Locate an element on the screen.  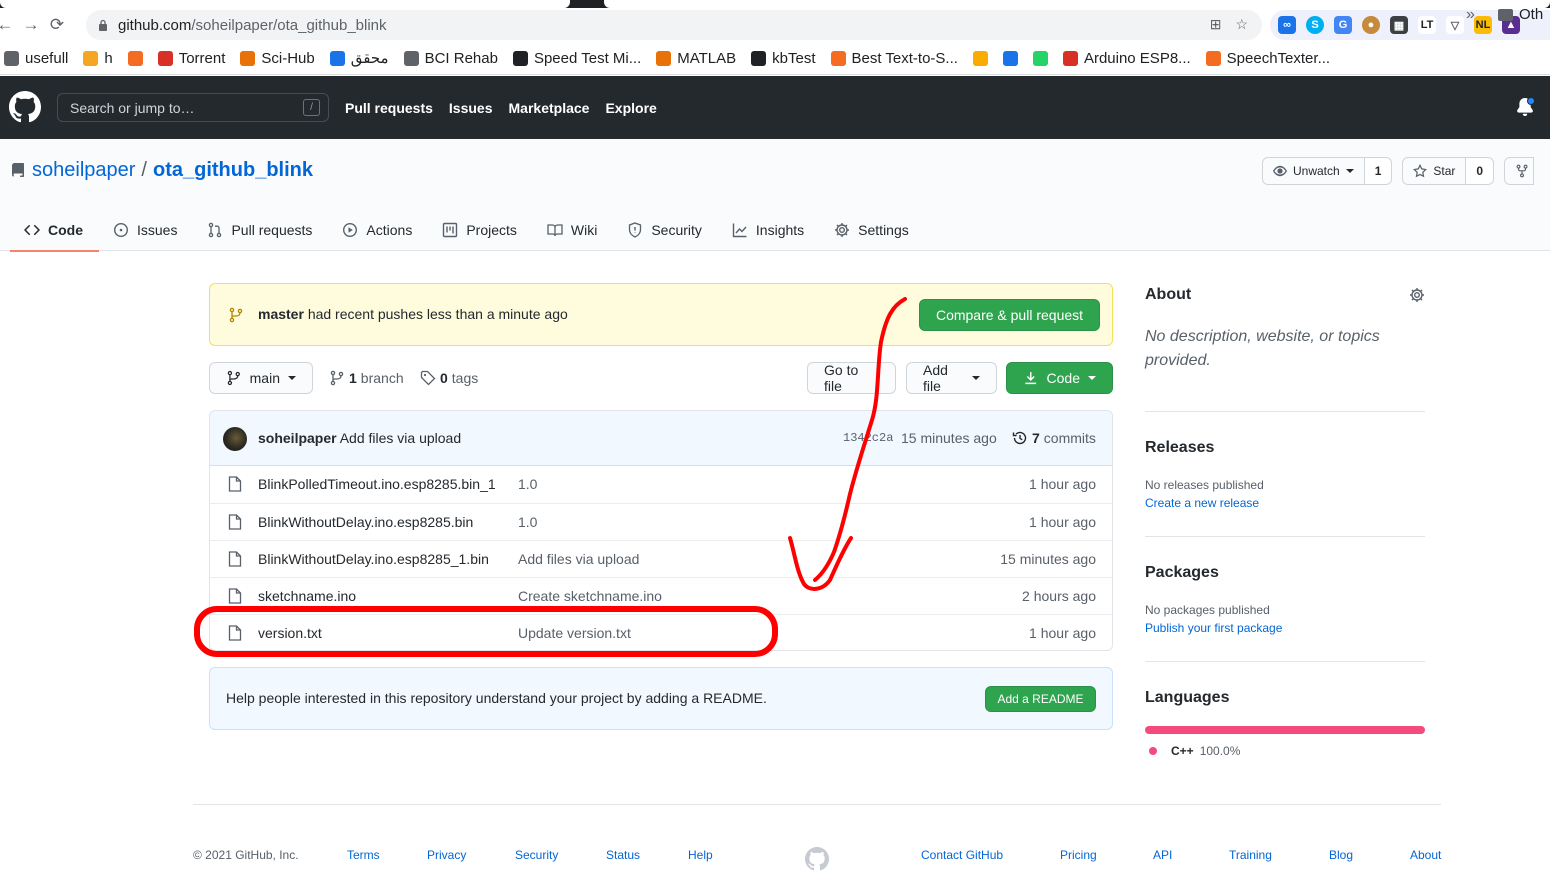
nav-pull-requests: Pull requests is located at coordinates (389, 108).